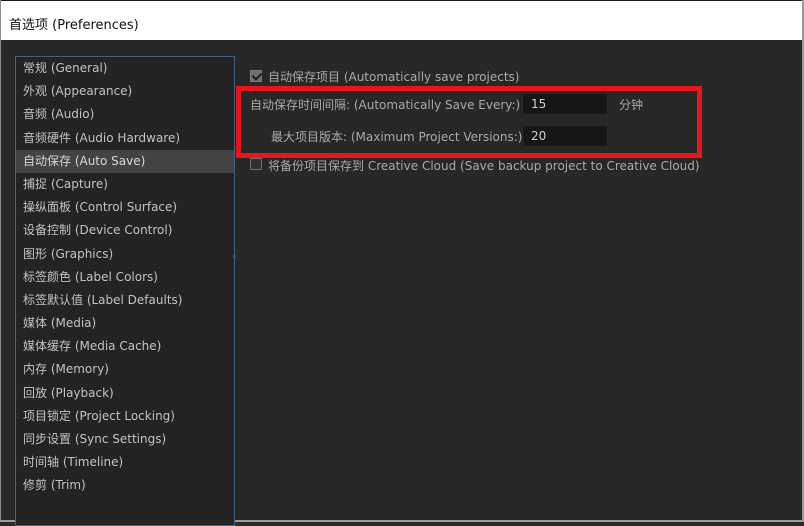 This screenshot has width=804, height=526. Describe the element at coordinates (401, 20) in the screenshot. I see `title-bar: 首选项 (Preferences)` at that location.